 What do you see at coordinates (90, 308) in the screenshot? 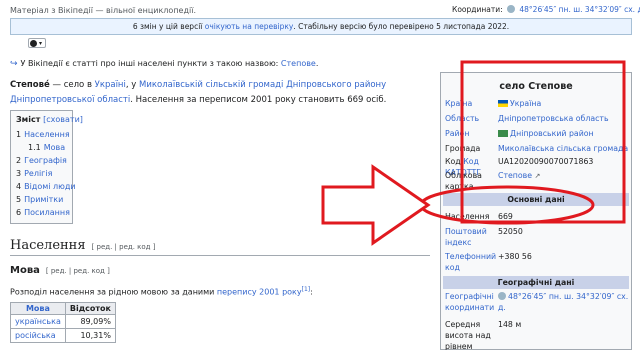
I see `column-header-percent: Відсоток` at bounding box center [90, 308].